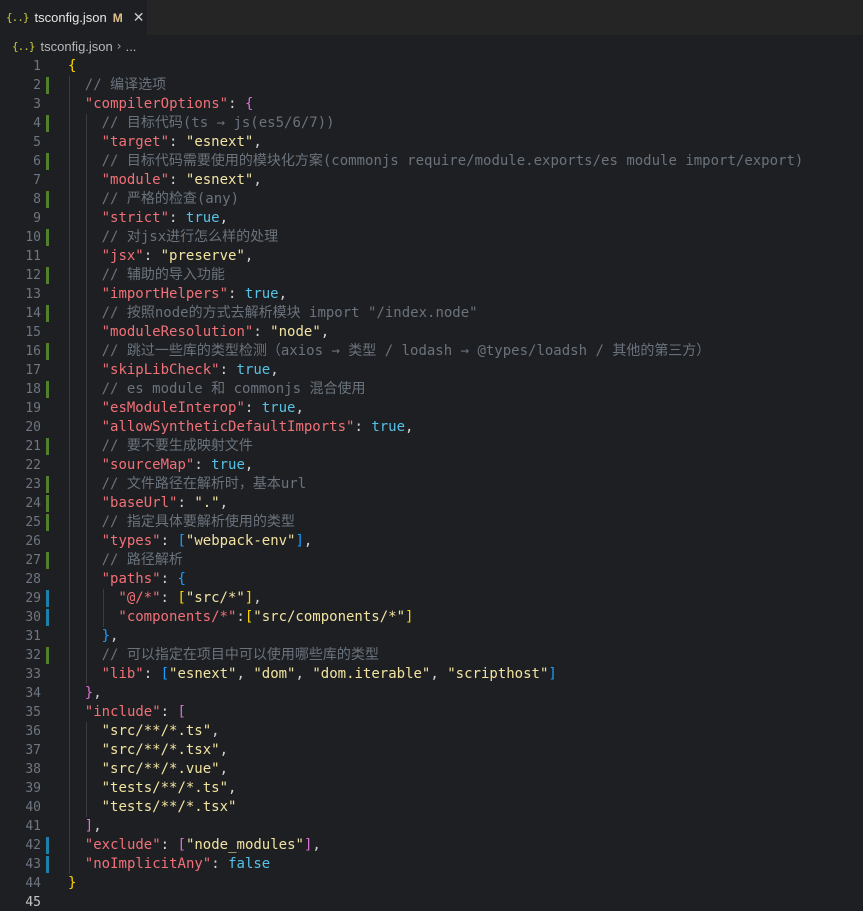  Describe the element at coordinates (431, 712) in the screenshot. I see `code-line: 35 "include": [` at that location.